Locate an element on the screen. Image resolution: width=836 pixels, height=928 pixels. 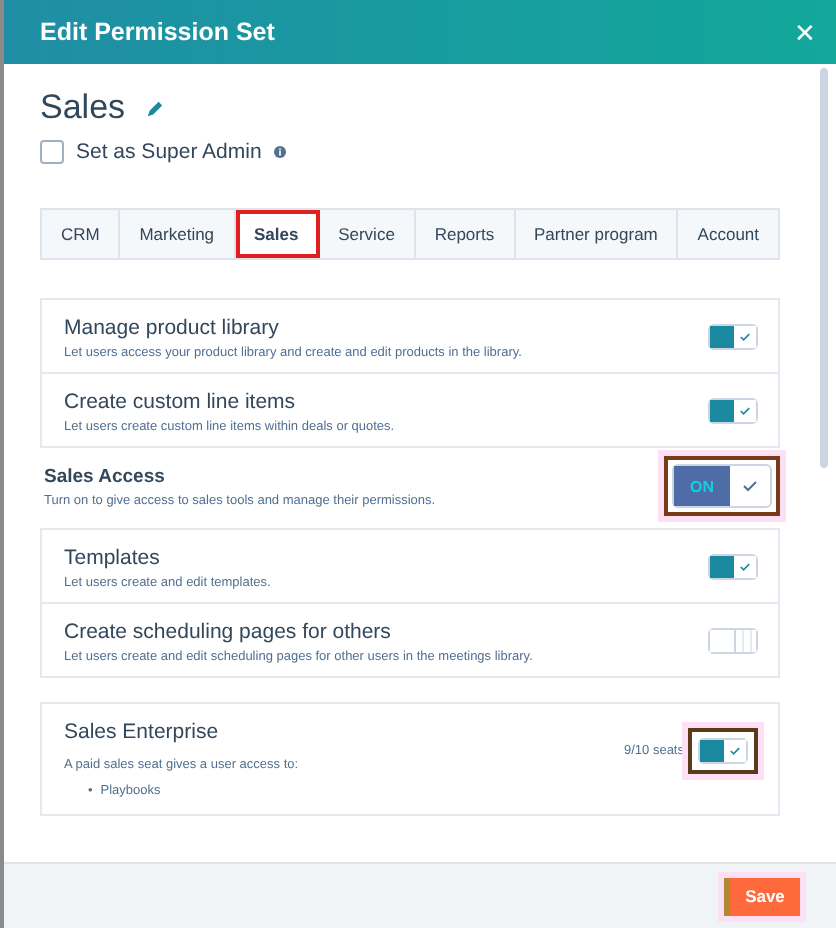
section-title: Sales Access is located at coordinates (105, 476).